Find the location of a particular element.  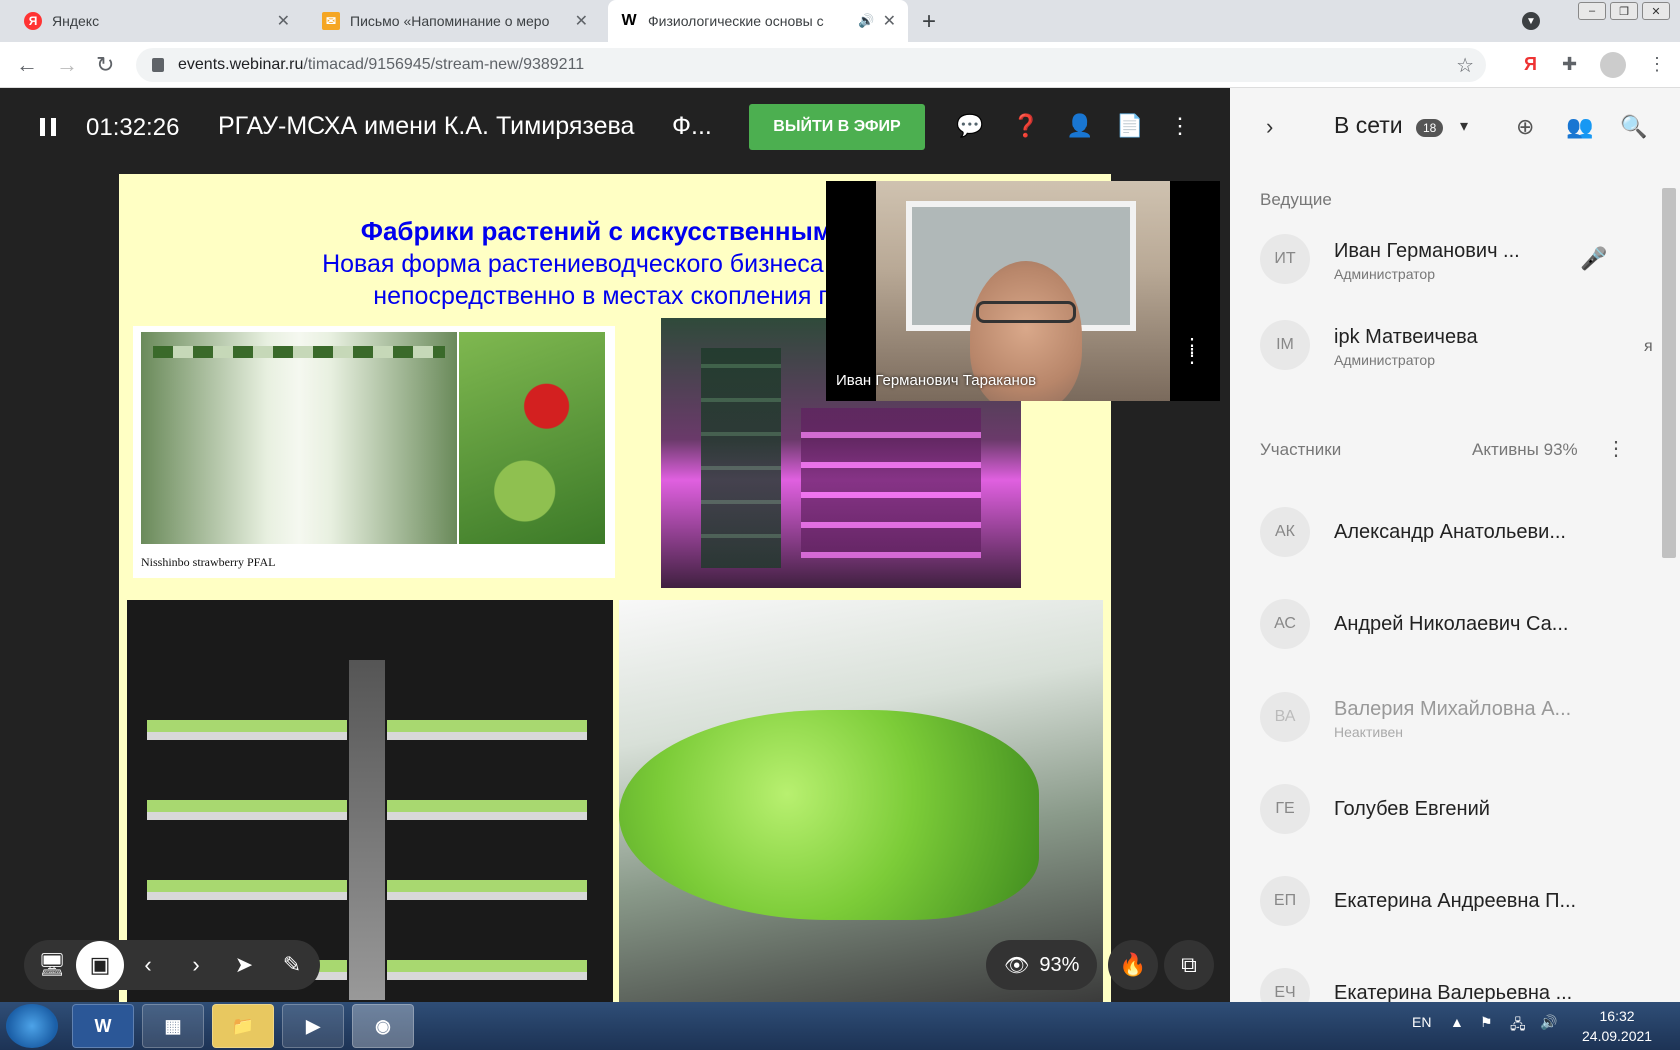

new-tab-button: + is located at coordinates (929, 22).